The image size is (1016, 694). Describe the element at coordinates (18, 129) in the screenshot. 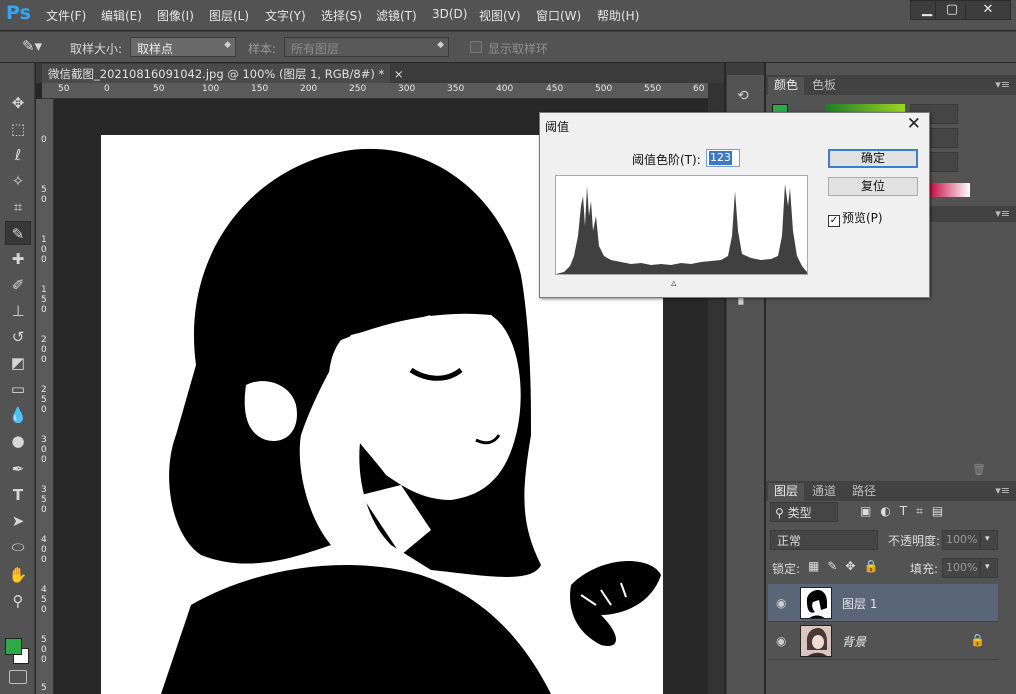

I see `marquee-icon: ⬚` at that location.